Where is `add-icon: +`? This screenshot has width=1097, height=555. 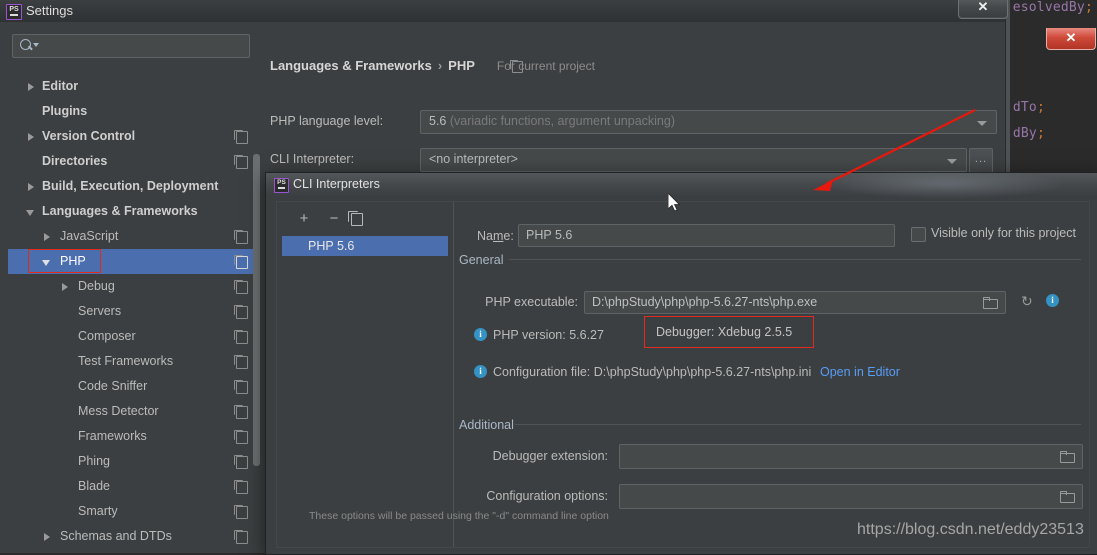 add-icon: + is located at coordinates (304, 219).